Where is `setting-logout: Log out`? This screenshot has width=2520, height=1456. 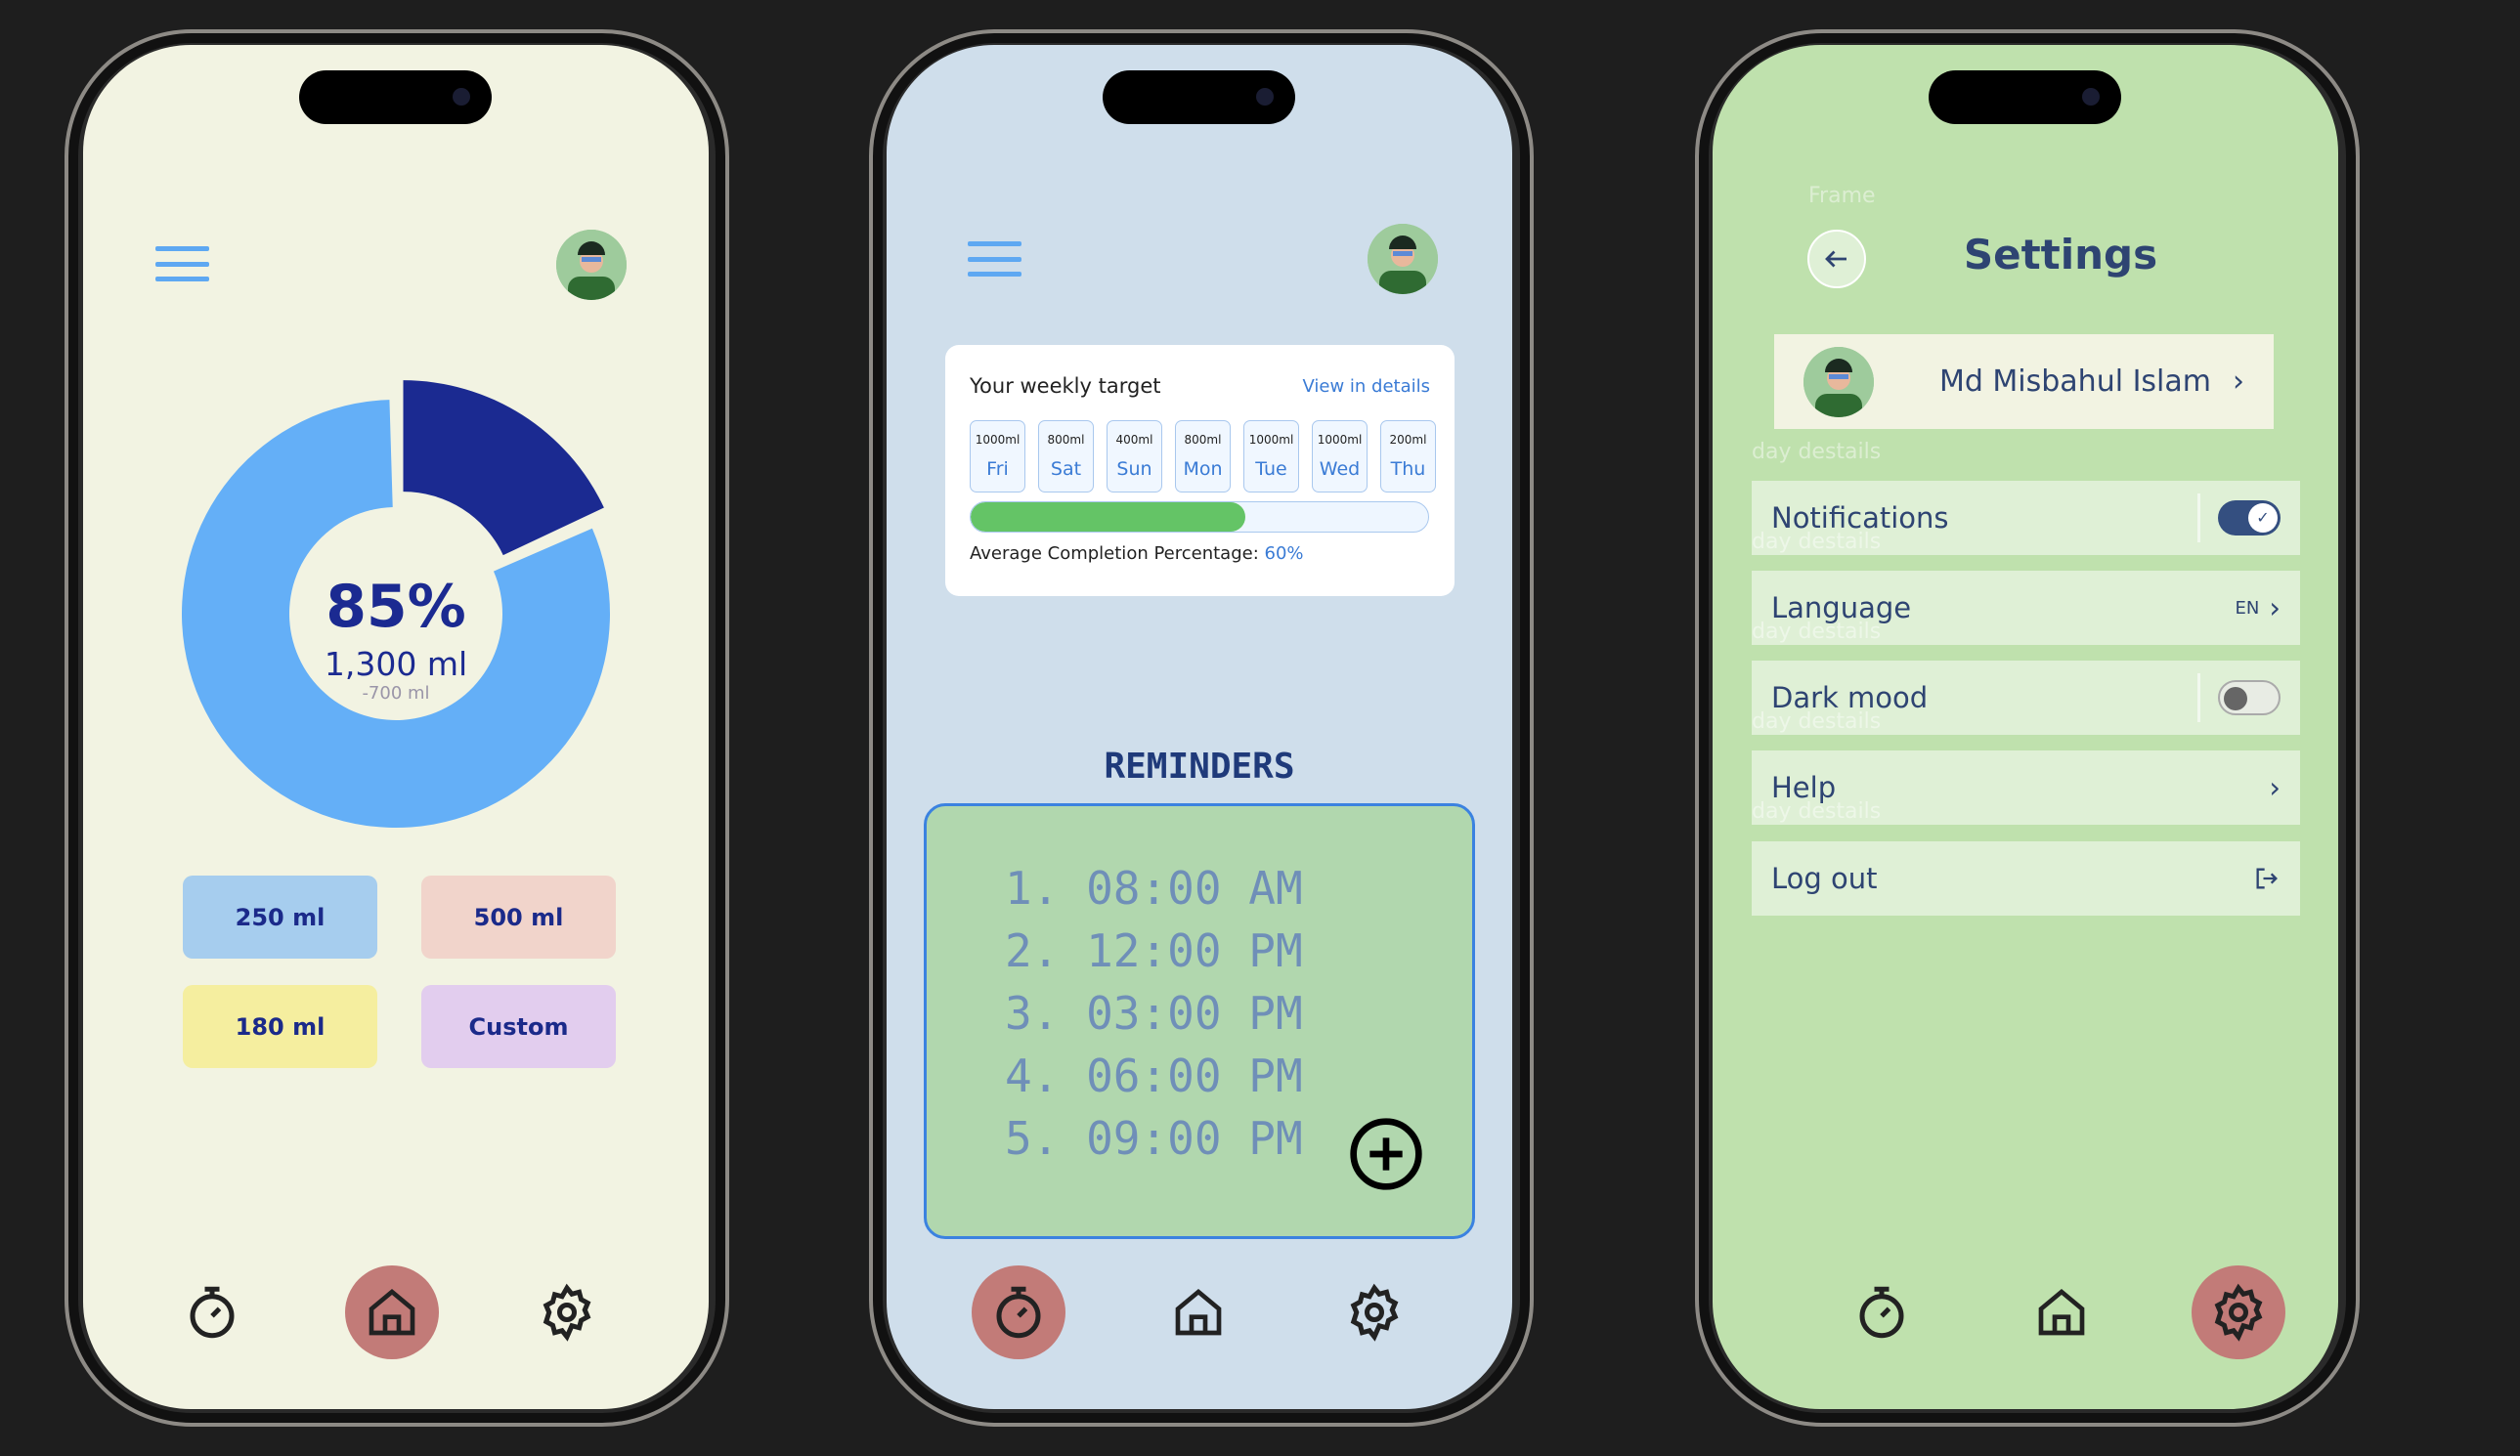 setting-logout: Log out is located at coordinates (2026, 878).